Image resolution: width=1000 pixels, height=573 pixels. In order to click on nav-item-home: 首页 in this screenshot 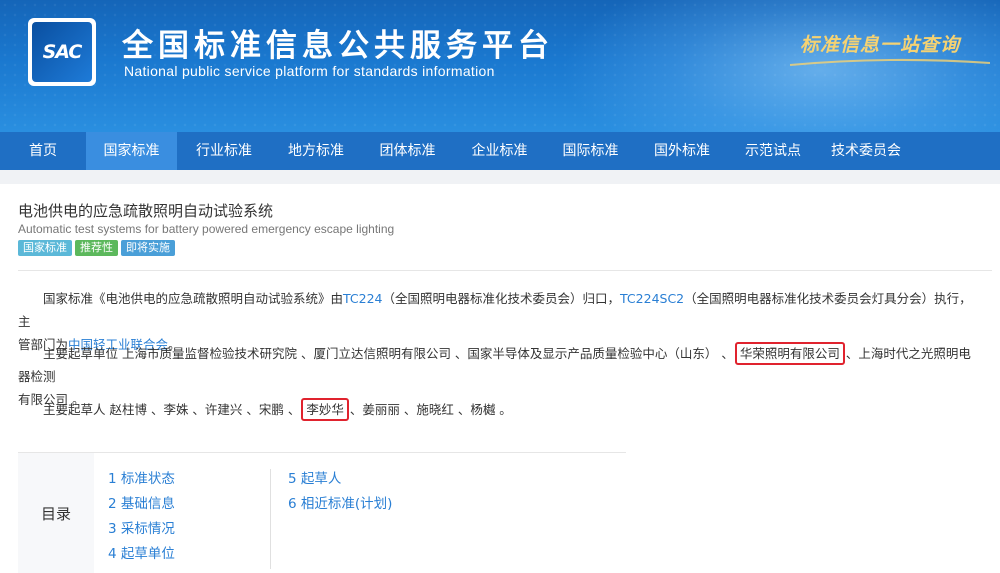, I will do `click(43, 151)`.